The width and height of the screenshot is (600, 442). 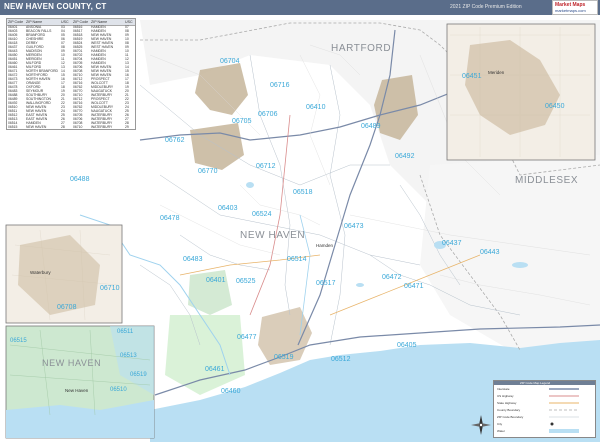 I want to click on zip-label: 06762, so click(x=175, y=140).